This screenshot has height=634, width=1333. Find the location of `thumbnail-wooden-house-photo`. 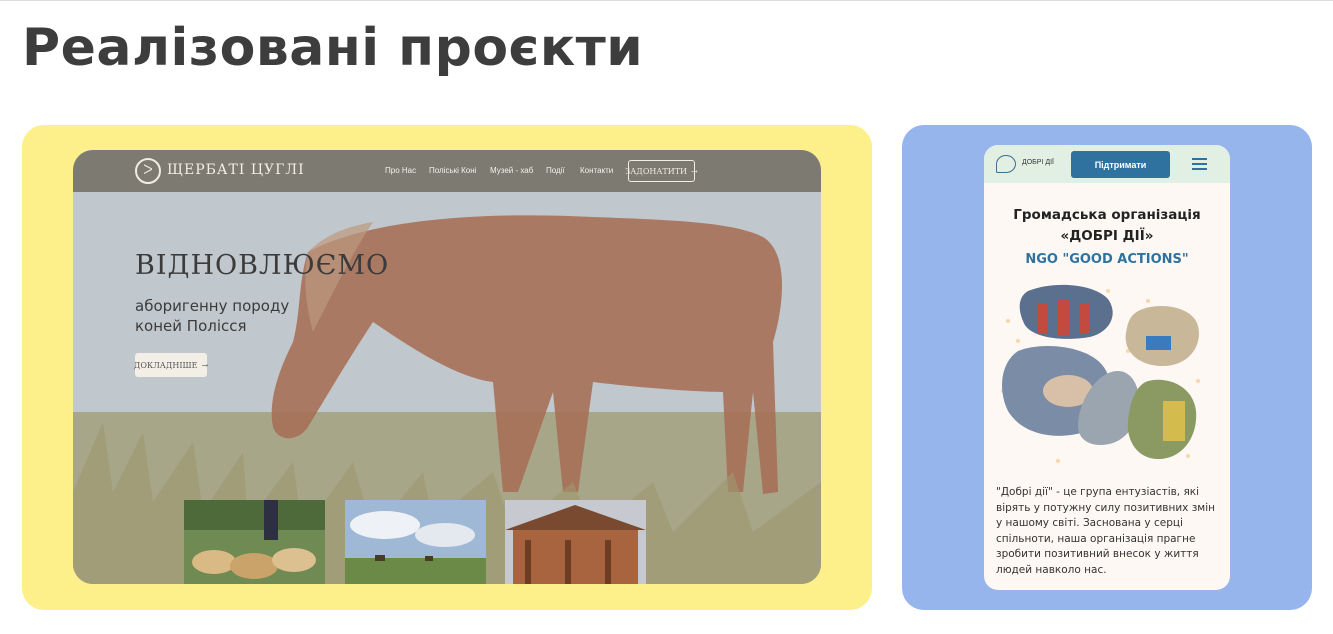

thumbnail-wooden-house-photo is located at coordinates (575, 542).